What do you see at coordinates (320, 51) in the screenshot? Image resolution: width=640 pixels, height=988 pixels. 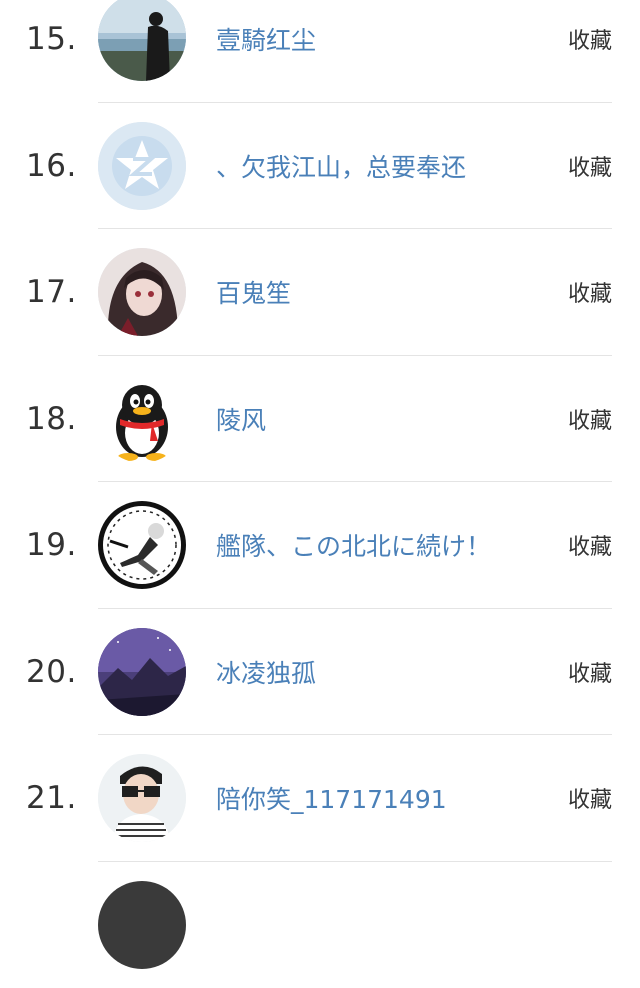 I see `list-item: 15. 壹騎红尘 收藏` at bounding box center [320, 51].